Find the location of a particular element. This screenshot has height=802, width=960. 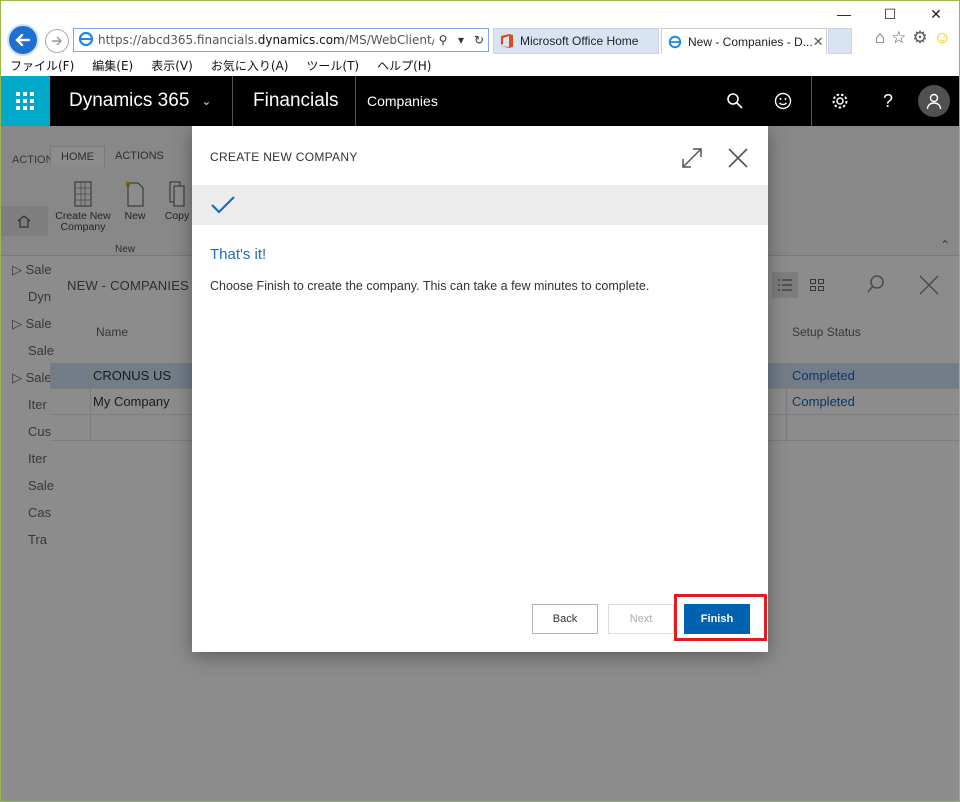

back-arrow-icon is located at coordinates (23, 40).